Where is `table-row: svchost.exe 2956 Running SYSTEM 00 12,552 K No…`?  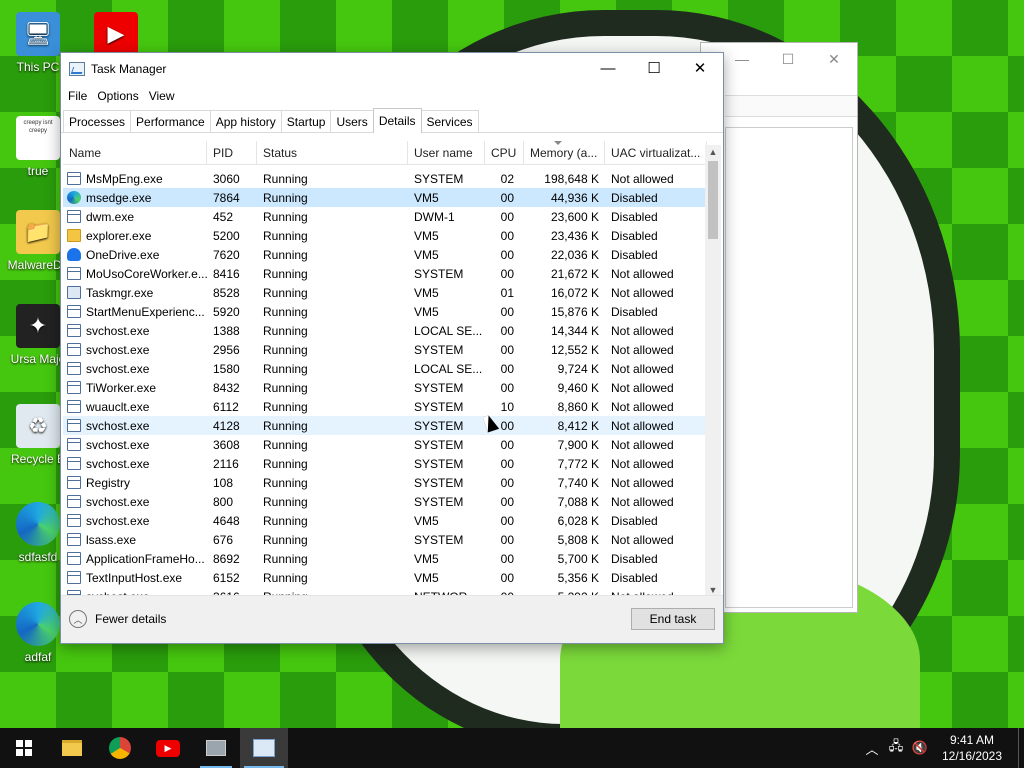
table-row: svchost.exe 2956 Running SYSTEM 00 12,552 K No… is located at coordinates (385, 349).